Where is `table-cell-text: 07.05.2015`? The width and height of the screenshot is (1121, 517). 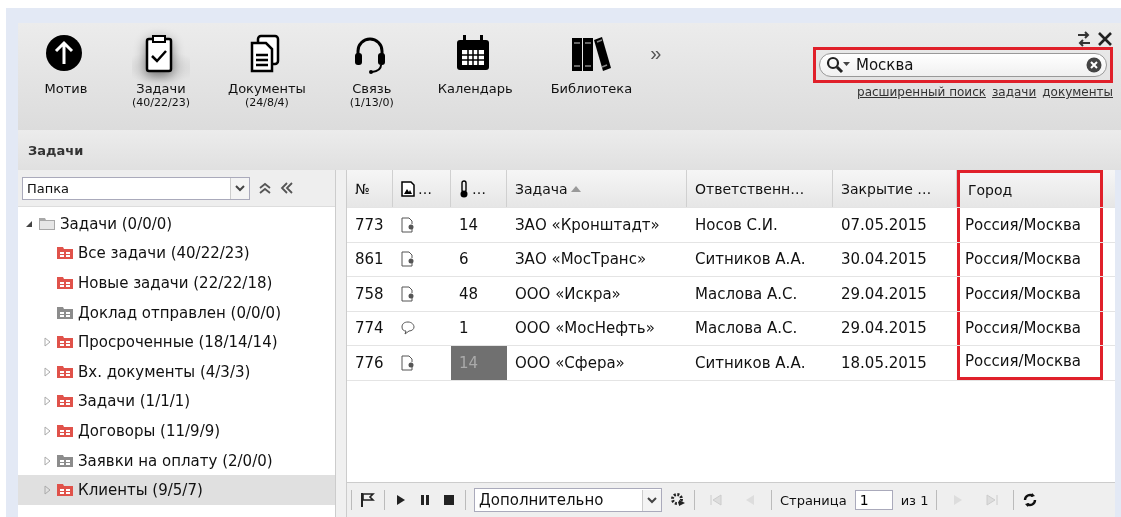 table-cell-text: 07.05.2015 is located at coordinates (884, 225).